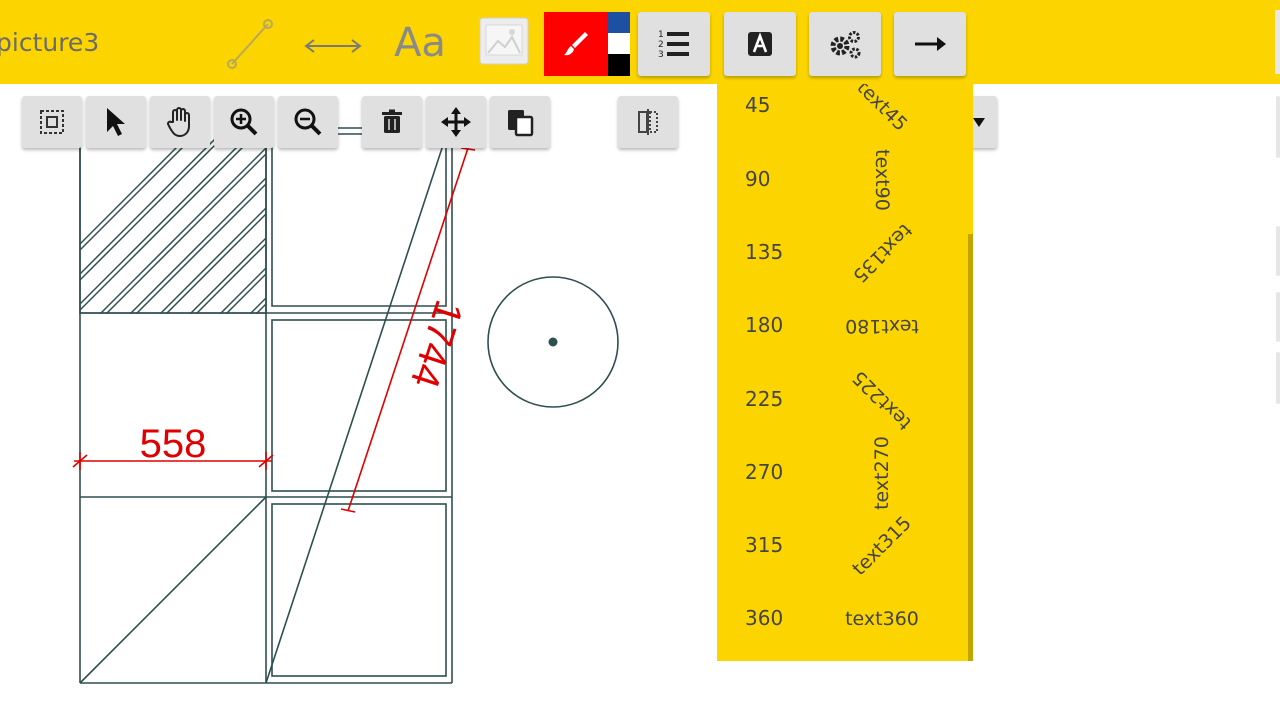  What do you see at coordinates (845, 179) in the screenshot?
I see `rotation-option-90: 90 text90` at bounding box center [845, 179].